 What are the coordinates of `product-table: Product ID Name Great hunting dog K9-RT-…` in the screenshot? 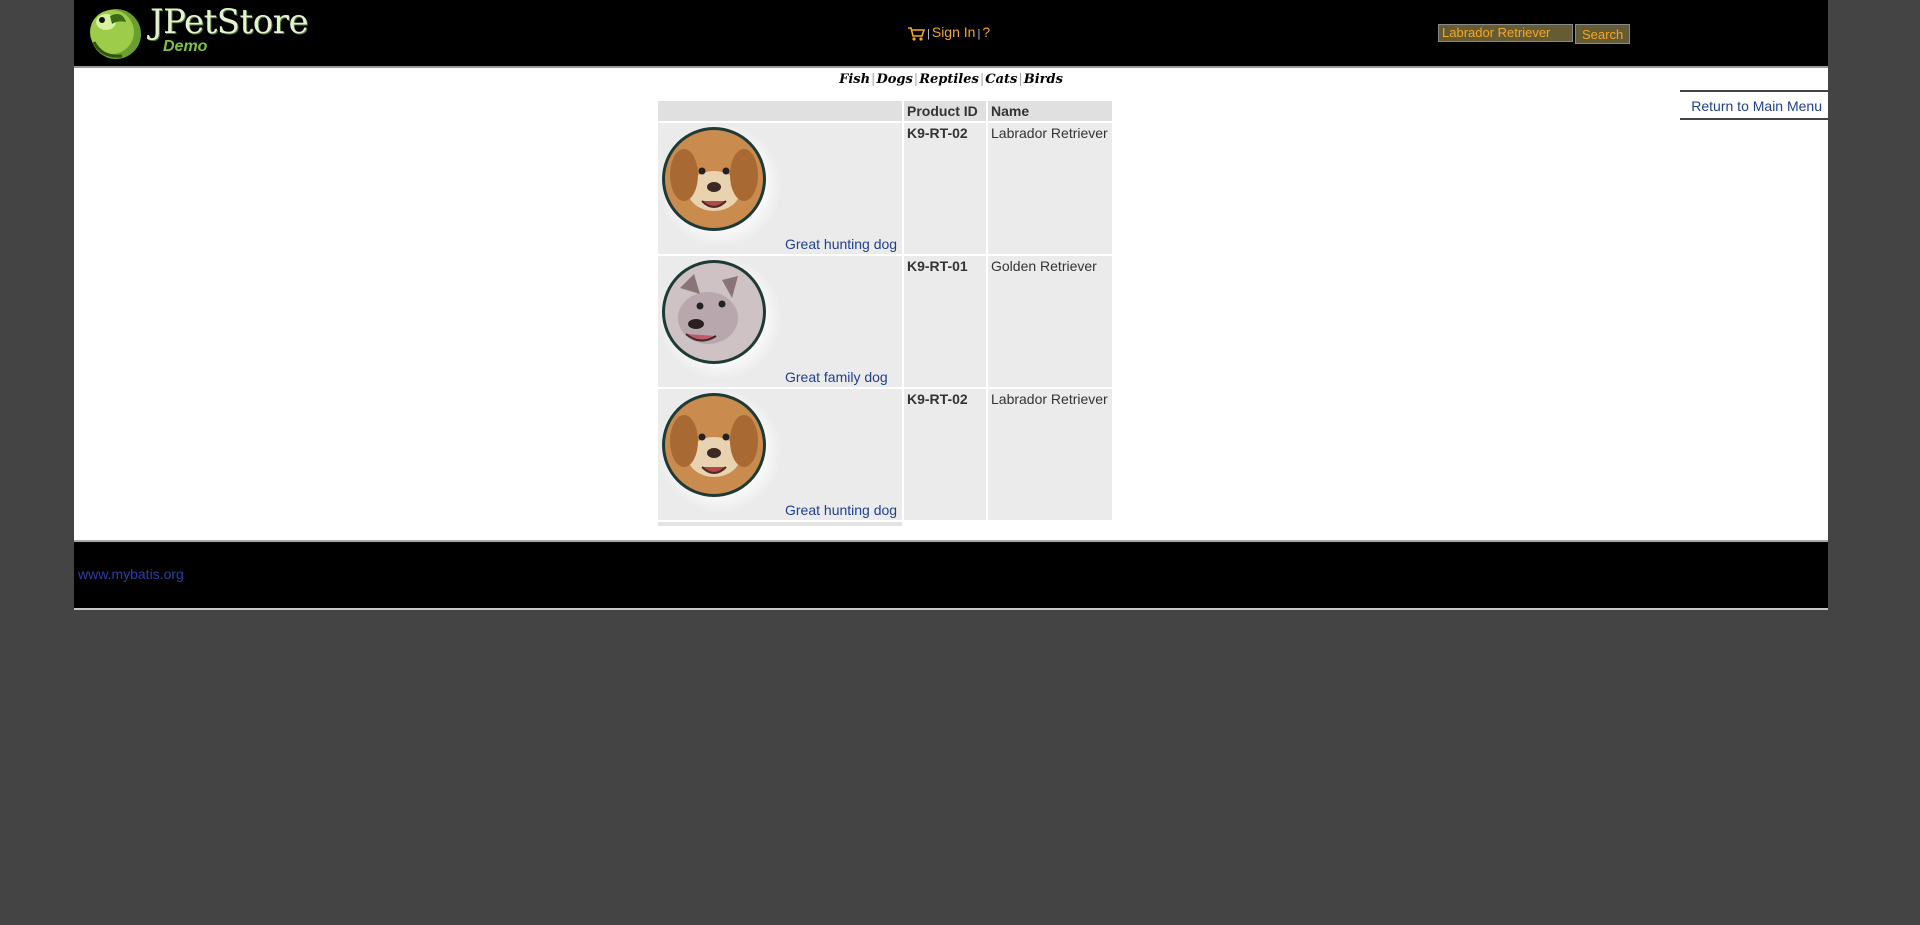 It's located at (885, 310).